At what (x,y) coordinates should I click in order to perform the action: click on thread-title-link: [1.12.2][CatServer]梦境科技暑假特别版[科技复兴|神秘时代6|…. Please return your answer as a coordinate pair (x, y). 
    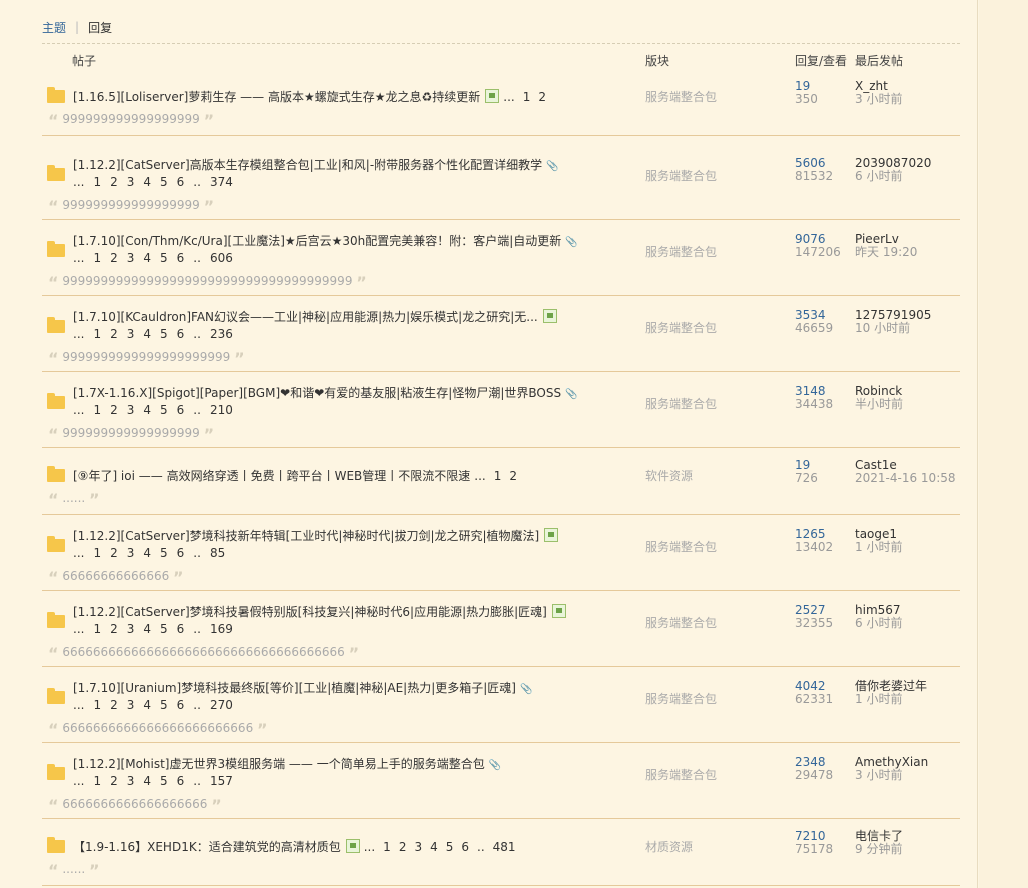
    Looking at the image, I should click on (310, 612).